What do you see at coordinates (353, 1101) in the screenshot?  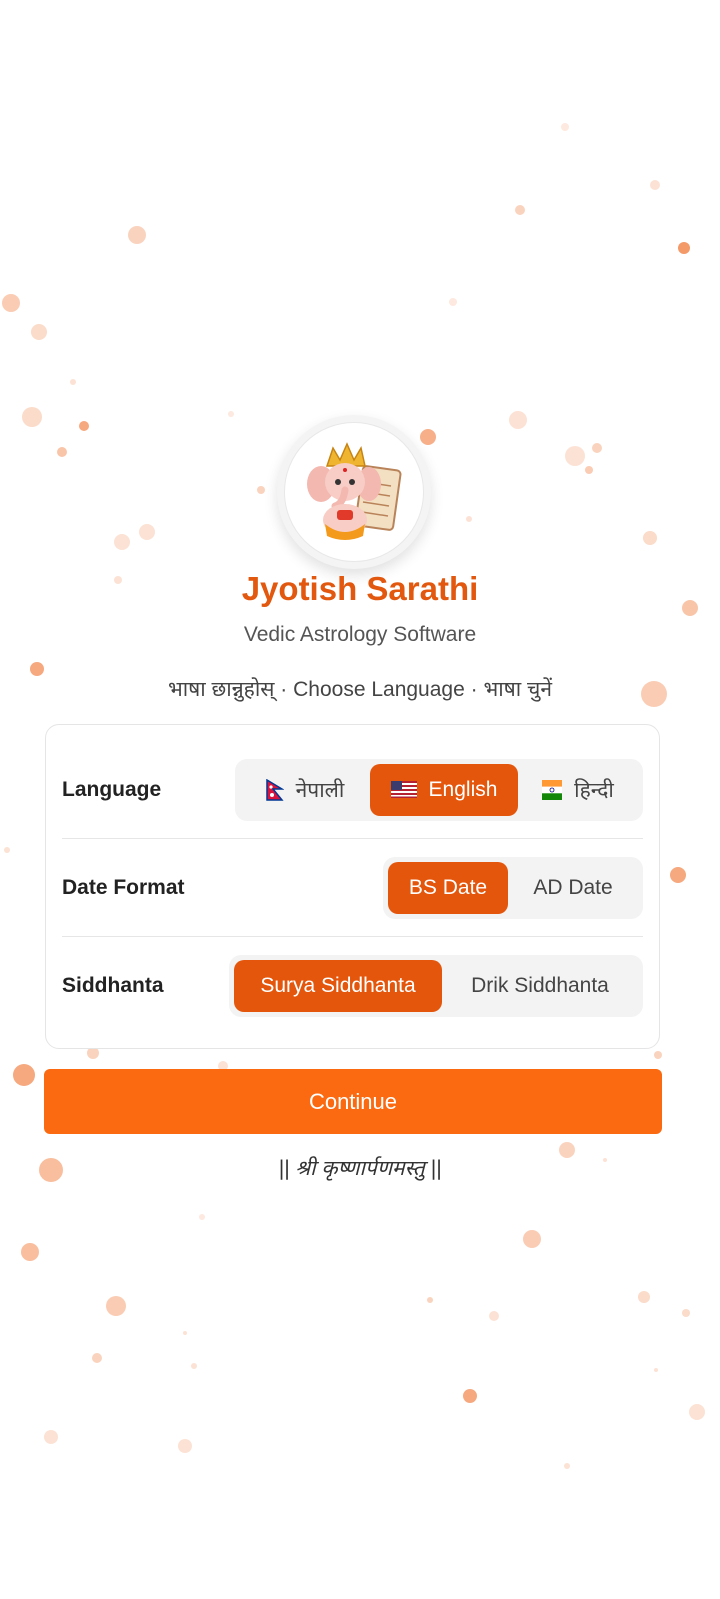 I see `continue-button: Continue` at bounding box center [353, 1101].